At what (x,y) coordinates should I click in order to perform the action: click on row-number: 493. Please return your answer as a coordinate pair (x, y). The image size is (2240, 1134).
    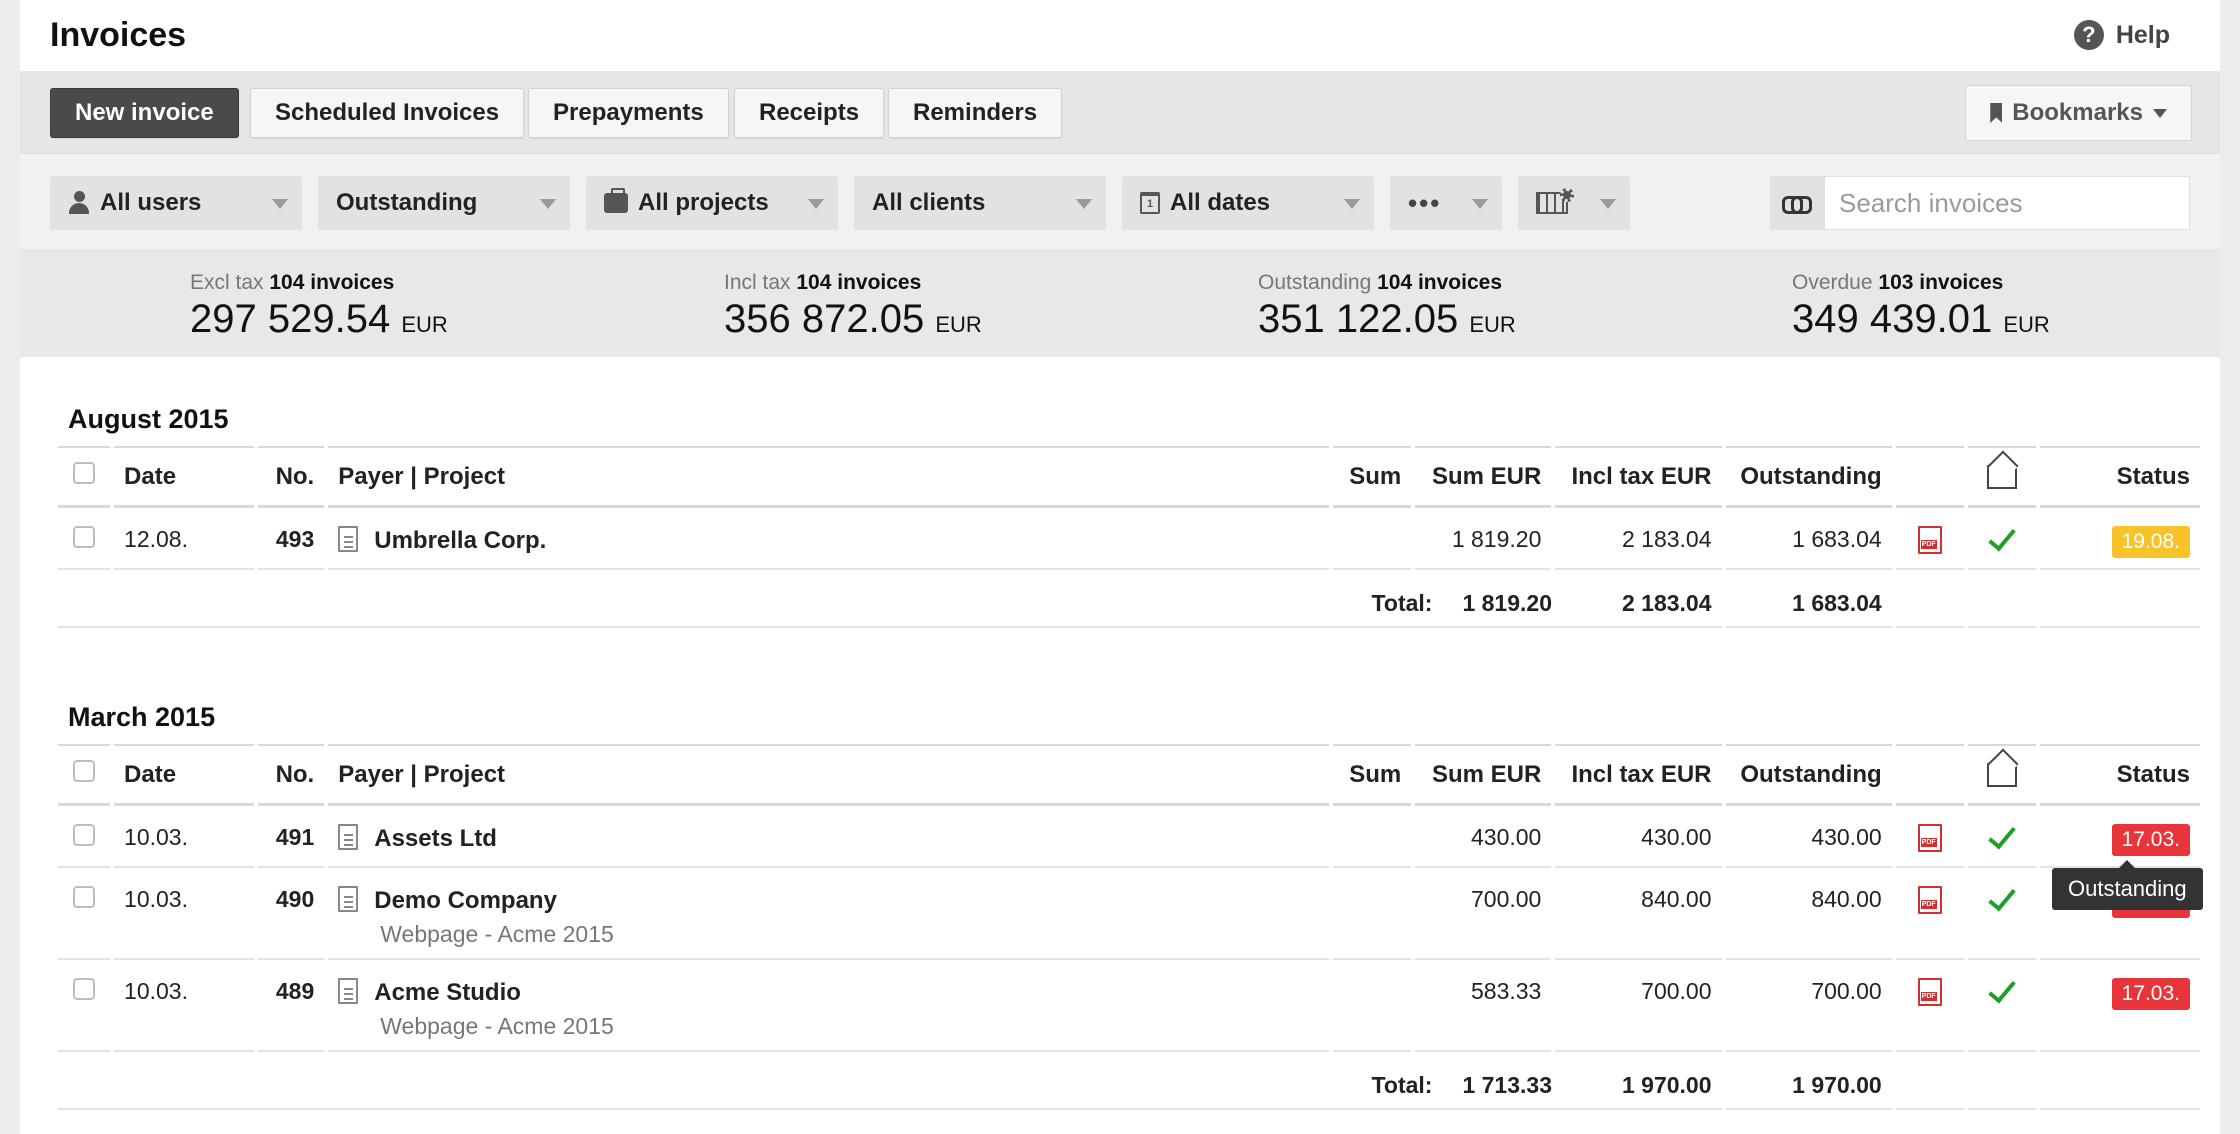
    Looking at the image, I should click on (291, 539).